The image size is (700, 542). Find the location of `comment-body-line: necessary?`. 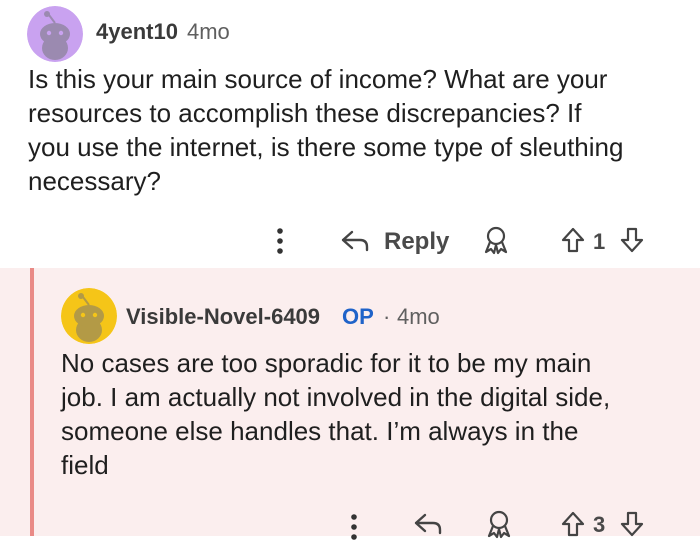

comment-body-line: necessary? is located at coordinates (94, 181).